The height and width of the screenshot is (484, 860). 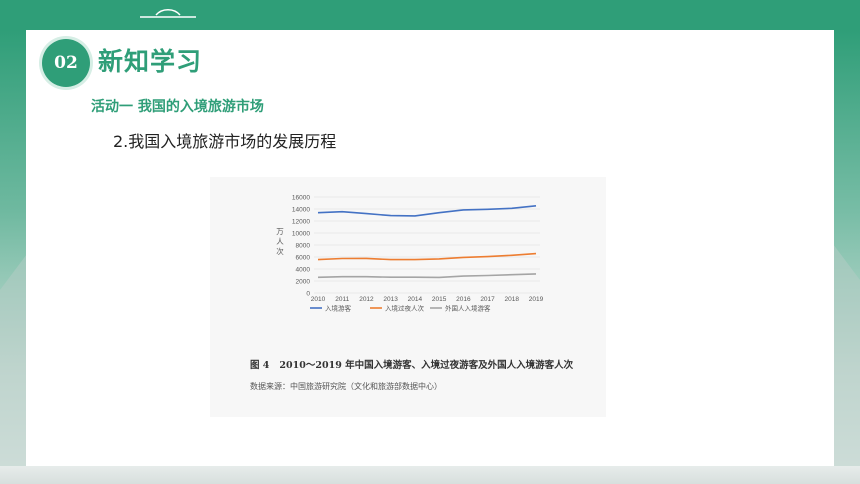 What do you see at coordinates (66, 63) in the screenshot?
I see `section-number-badge: 02` at bounding box center [66, 63].